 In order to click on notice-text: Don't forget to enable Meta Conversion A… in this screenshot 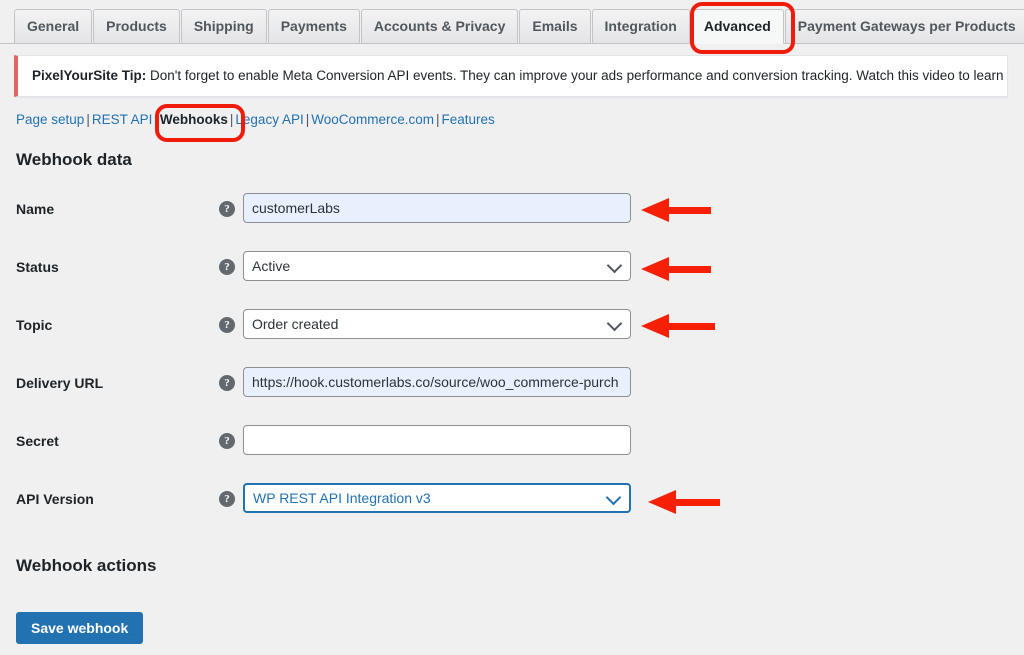, I will do `click(577, 75)`.